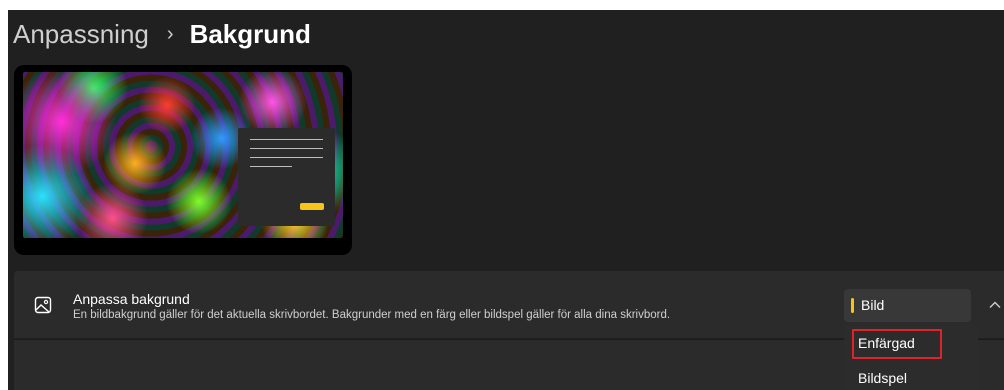  Describe the element at coordinates (911, 376) in the screenshot. I see `option-slideshow: Bildspel` at that location.